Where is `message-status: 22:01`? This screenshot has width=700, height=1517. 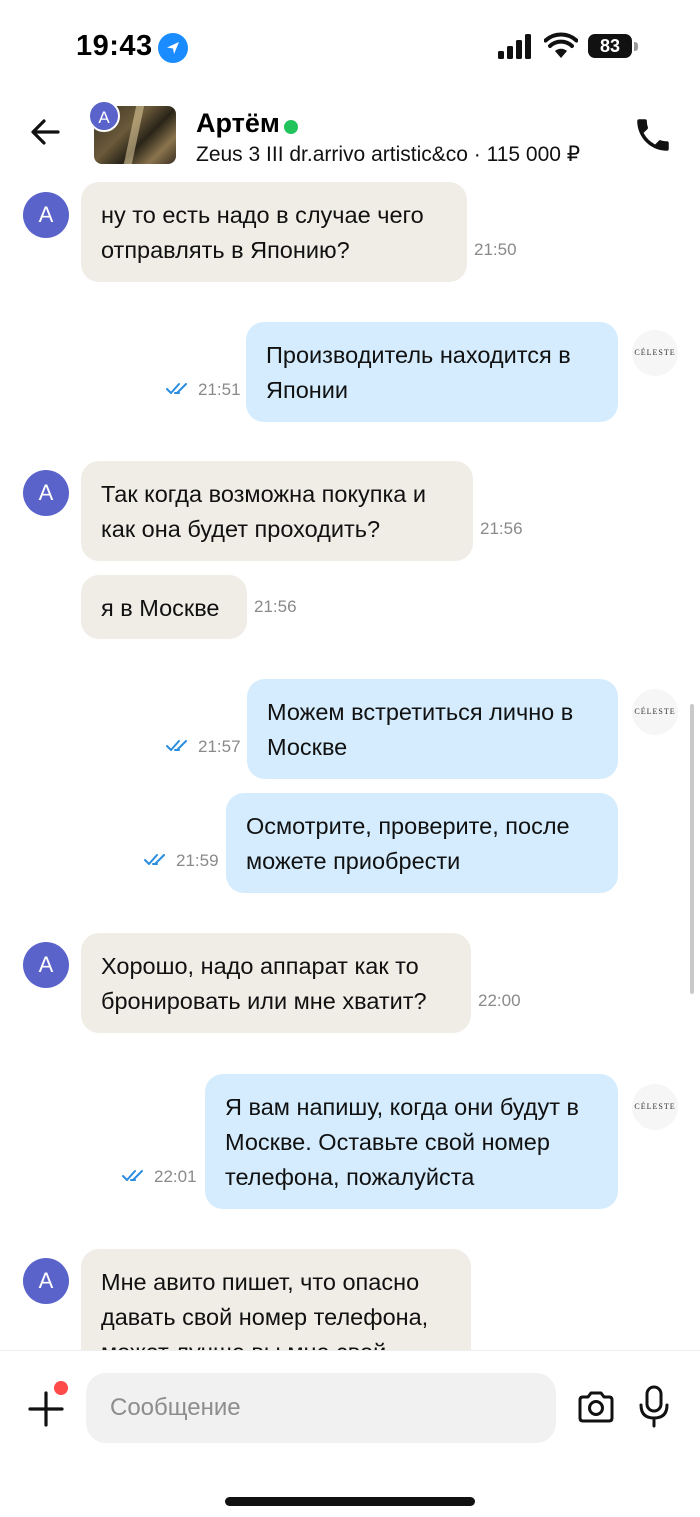 message-status: 22:01 is located at coordinates (159, 1177).